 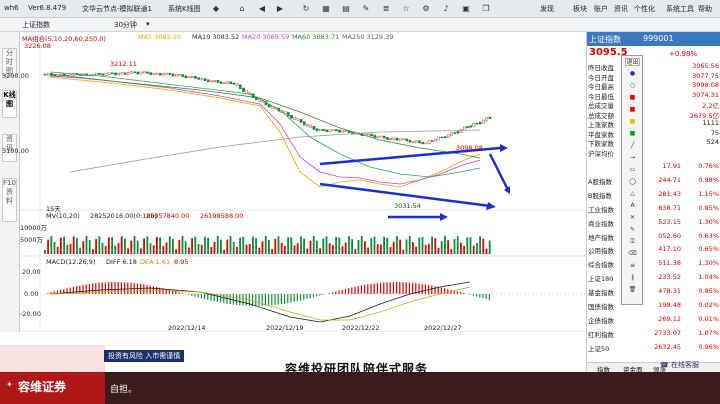 I want to click on sector-row: 基金指数 478.31 0.85%, so click(x=653, y=292).